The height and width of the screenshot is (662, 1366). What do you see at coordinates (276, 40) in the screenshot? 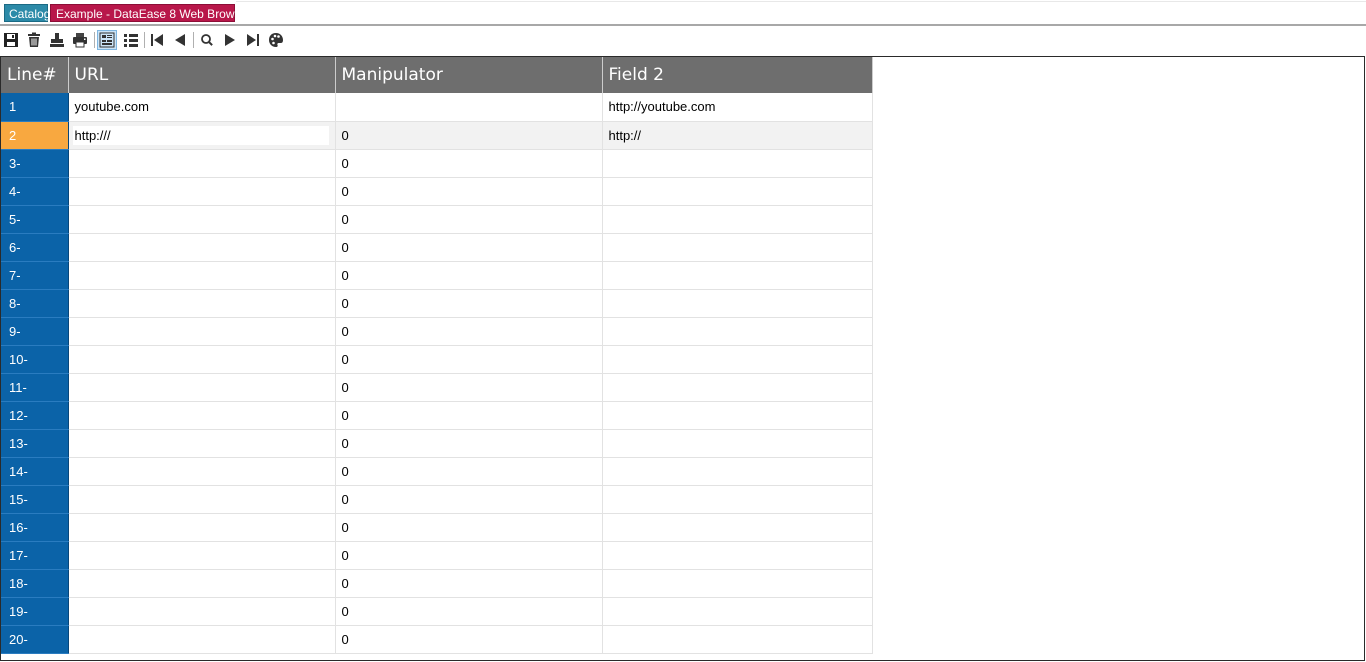
I see `palette-button` at bounding box center [276, 40].